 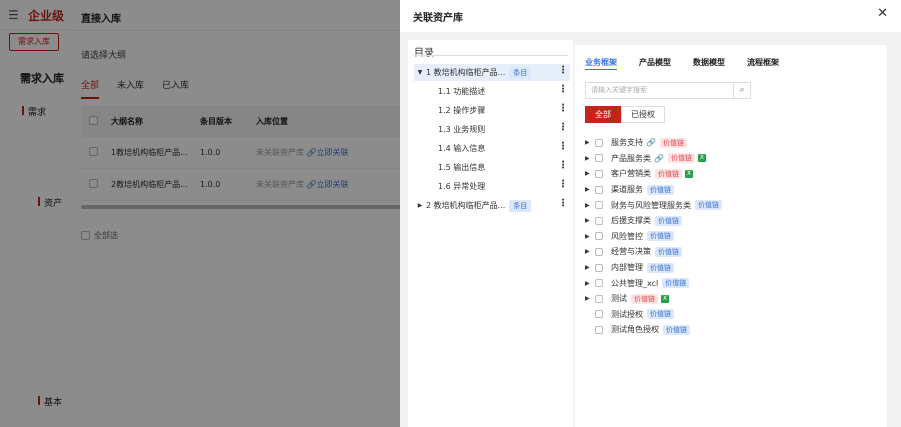 I want to click on tab-data-model: 数据模型, so click(x=709, y=63).